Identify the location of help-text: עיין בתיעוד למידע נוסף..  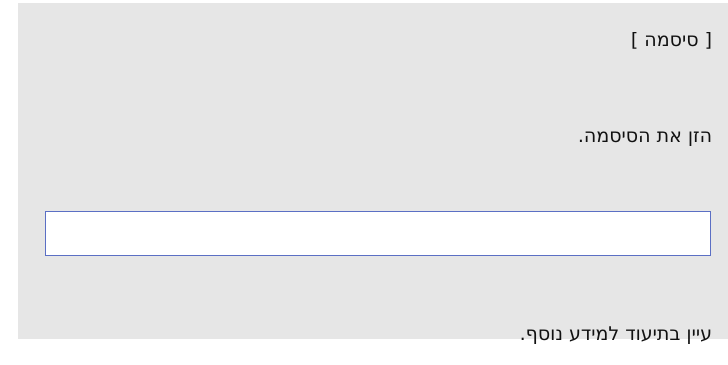
(615, 334).